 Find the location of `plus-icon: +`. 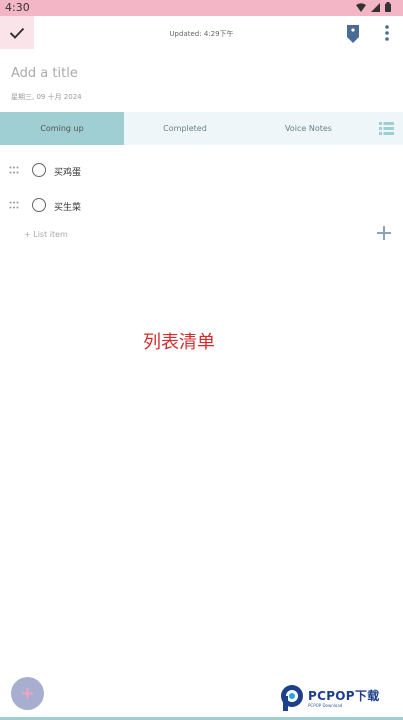

plus-icon: + is located at coordinates (27, 693).